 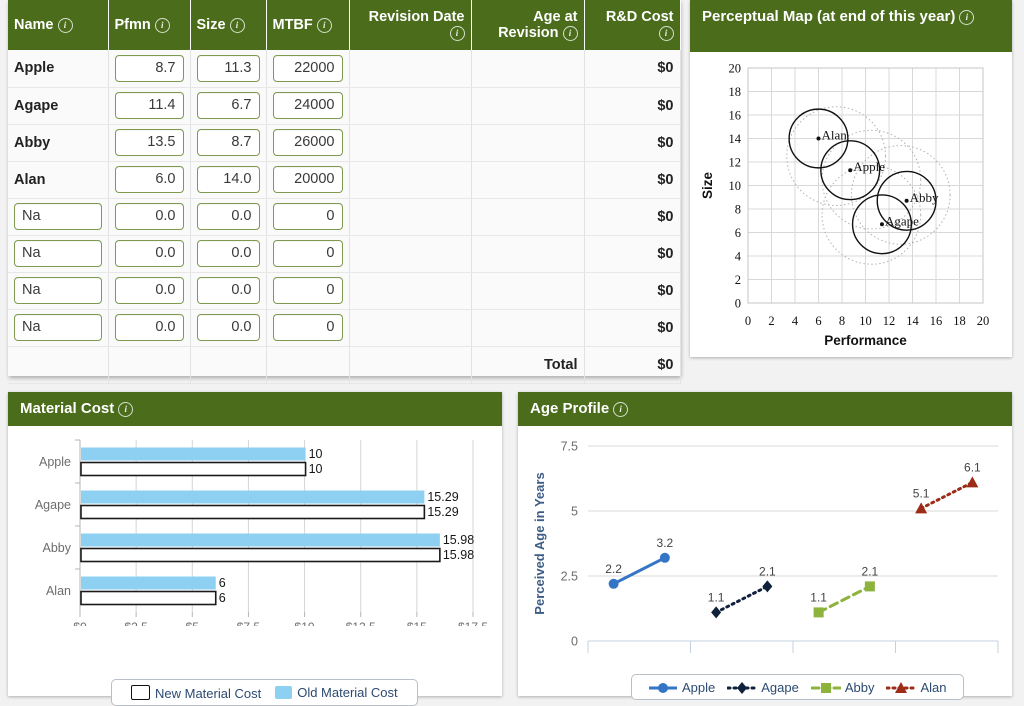 I want to click on pfmn-cell: 8.7, so click(x=149, y=69).